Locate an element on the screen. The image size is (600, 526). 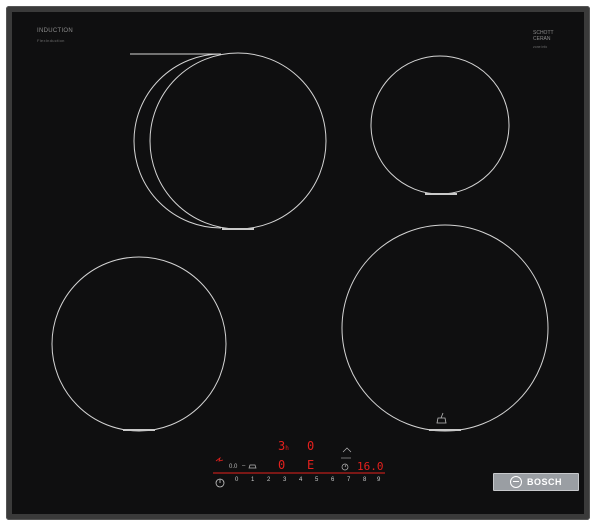
mode-label: 0.0 is located at coordinates (233, 467).